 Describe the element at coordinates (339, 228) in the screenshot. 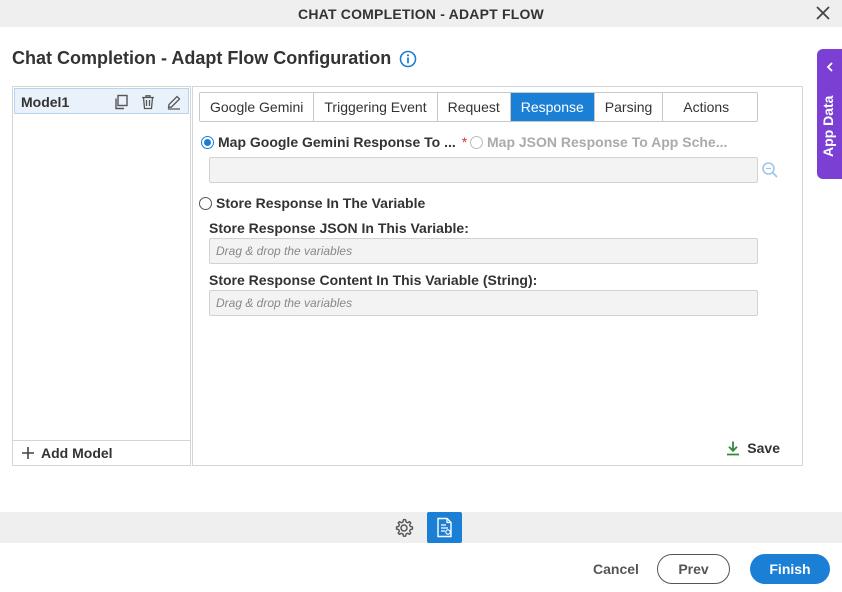

I see `json-variable-label: Store Response JSON In This Variable:` at that location.